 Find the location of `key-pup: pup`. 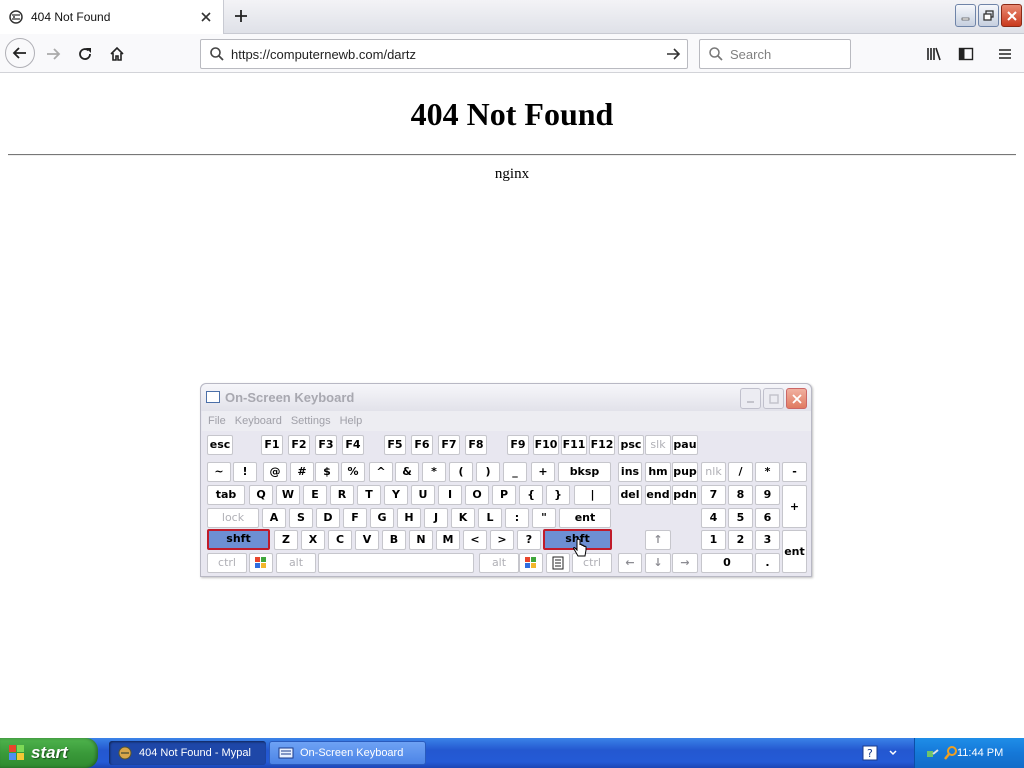

key-pup: pup is located at coordinates (685, 472).